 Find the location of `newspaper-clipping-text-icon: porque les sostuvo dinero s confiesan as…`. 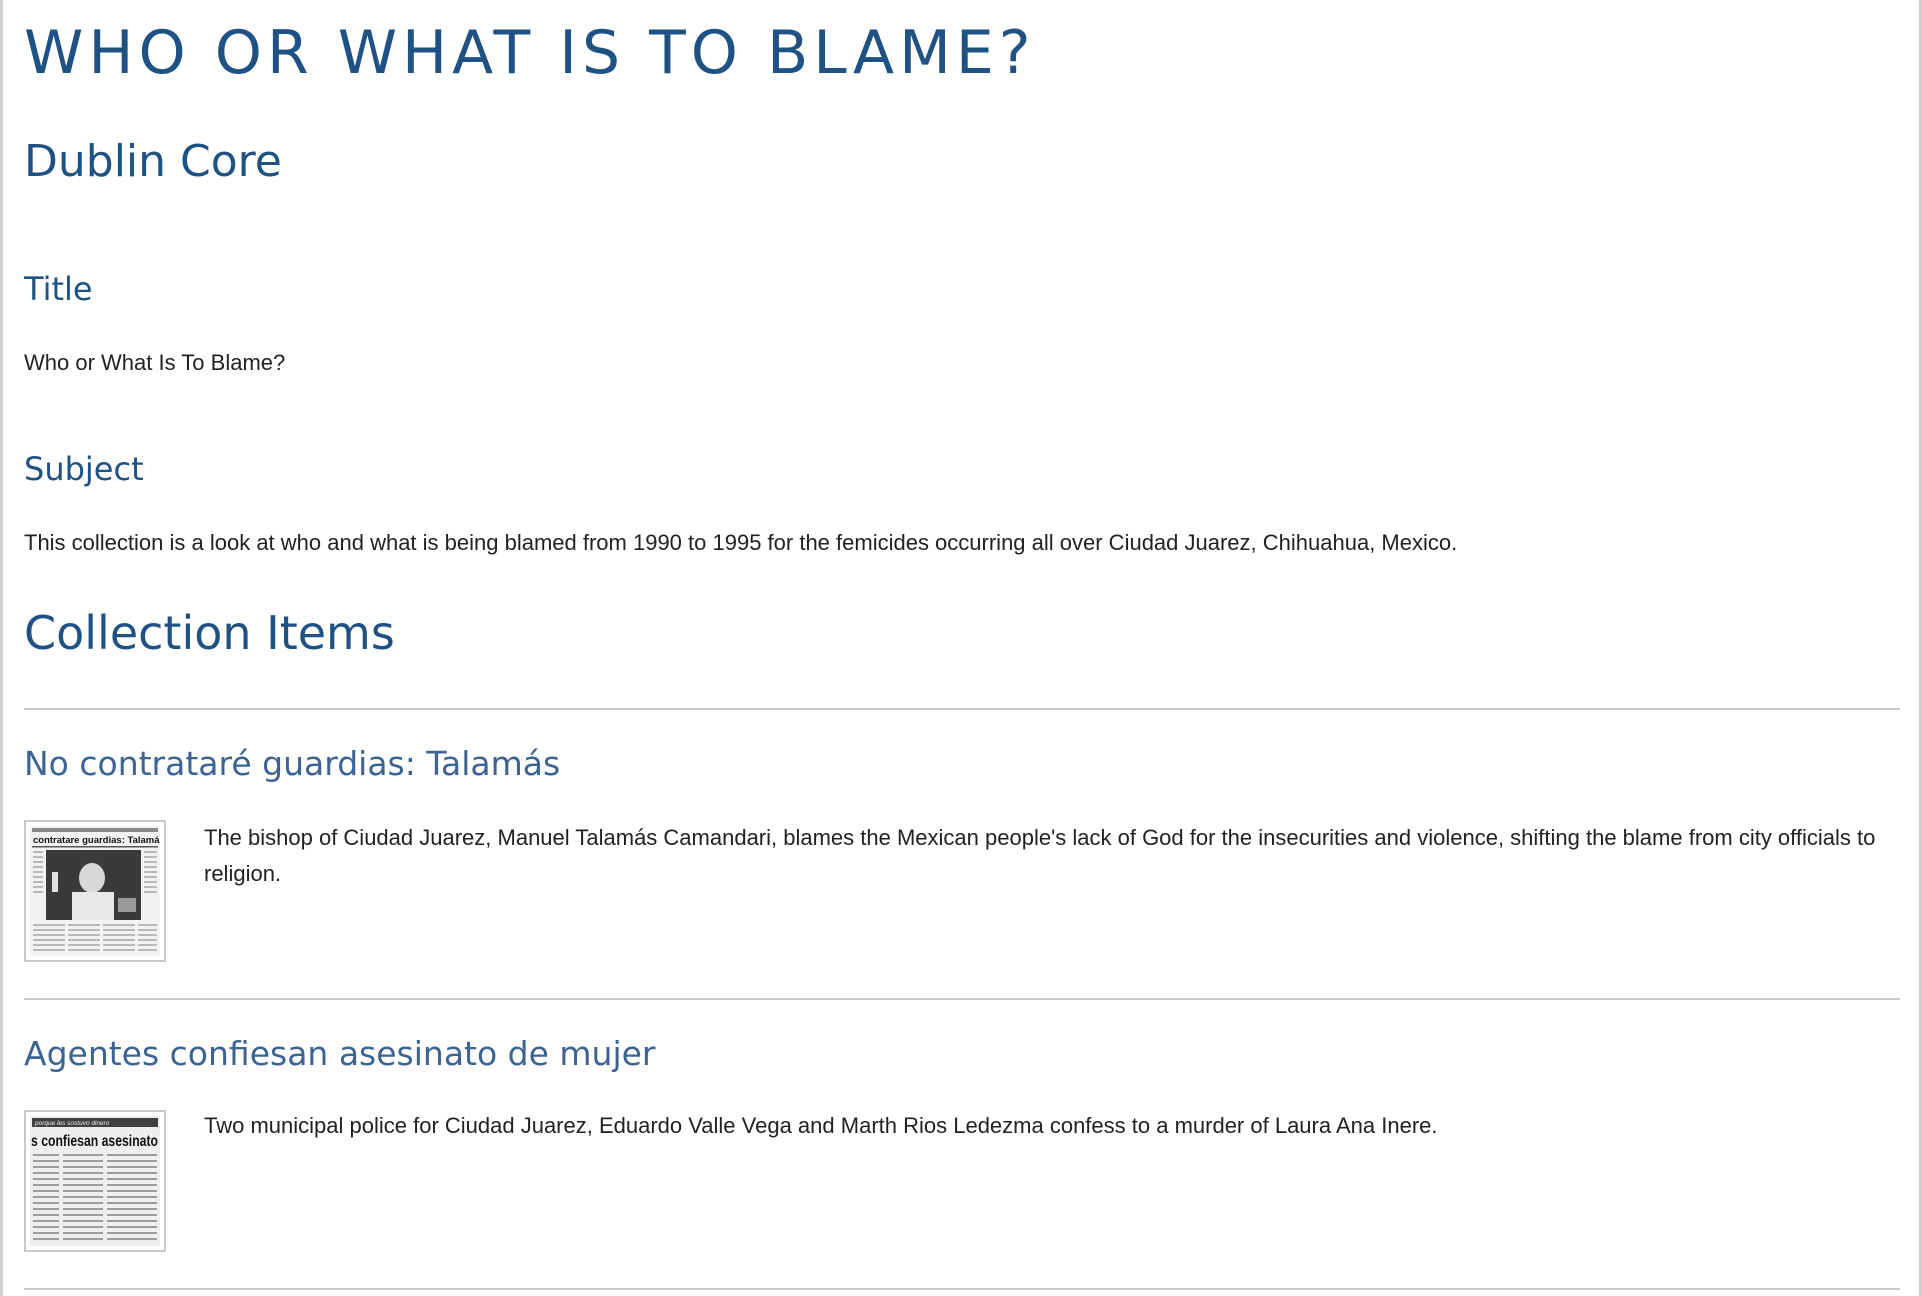

newspaper-clipping-text-icon: porque les sostuvo dinero s confiesan as… is located at coordinates (95, 1181).